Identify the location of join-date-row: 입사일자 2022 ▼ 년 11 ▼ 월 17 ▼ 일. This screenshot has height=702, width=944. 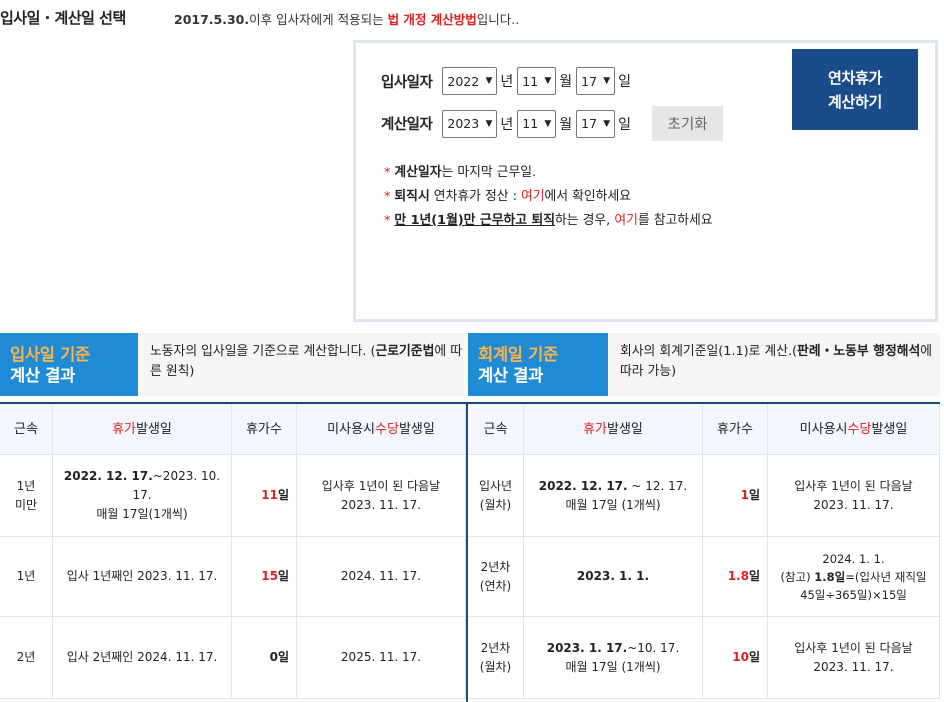
(508, 81).